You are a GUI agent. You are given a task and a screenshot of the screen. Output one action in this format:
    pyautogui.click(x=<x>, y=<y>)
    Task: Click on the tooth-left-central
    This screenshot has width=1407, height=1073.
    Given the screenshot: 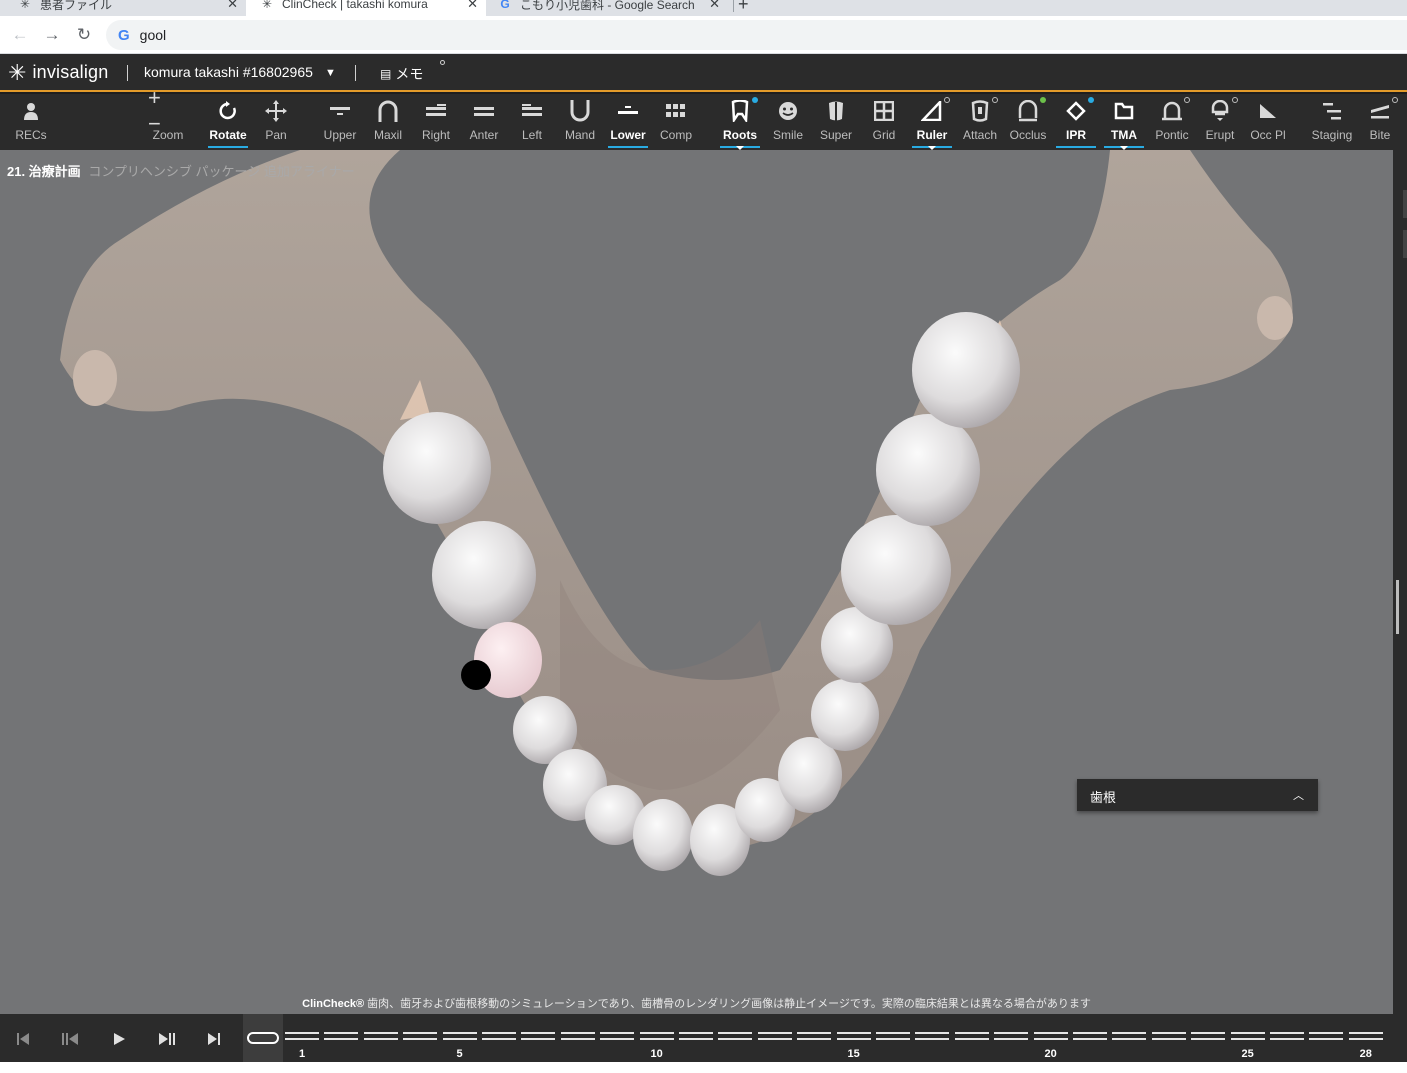 What is the action you would take?
    pyautogui.click(x=663, y=835)
    